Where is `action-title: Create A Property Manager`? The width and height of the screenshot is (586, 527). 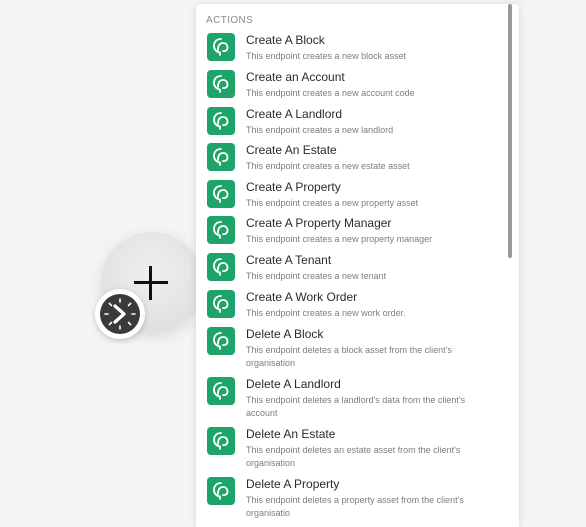 action-title: Create A Property Manager is located at coordinates (319, 223).